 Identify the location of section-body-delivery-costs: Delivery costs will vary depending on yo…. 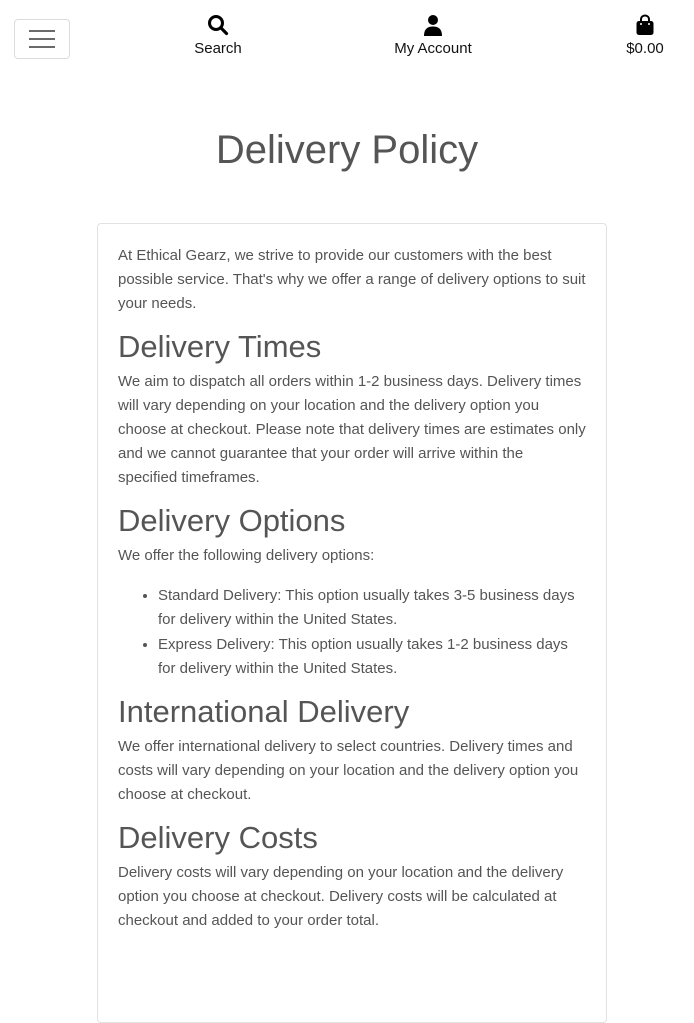
(341, 896).